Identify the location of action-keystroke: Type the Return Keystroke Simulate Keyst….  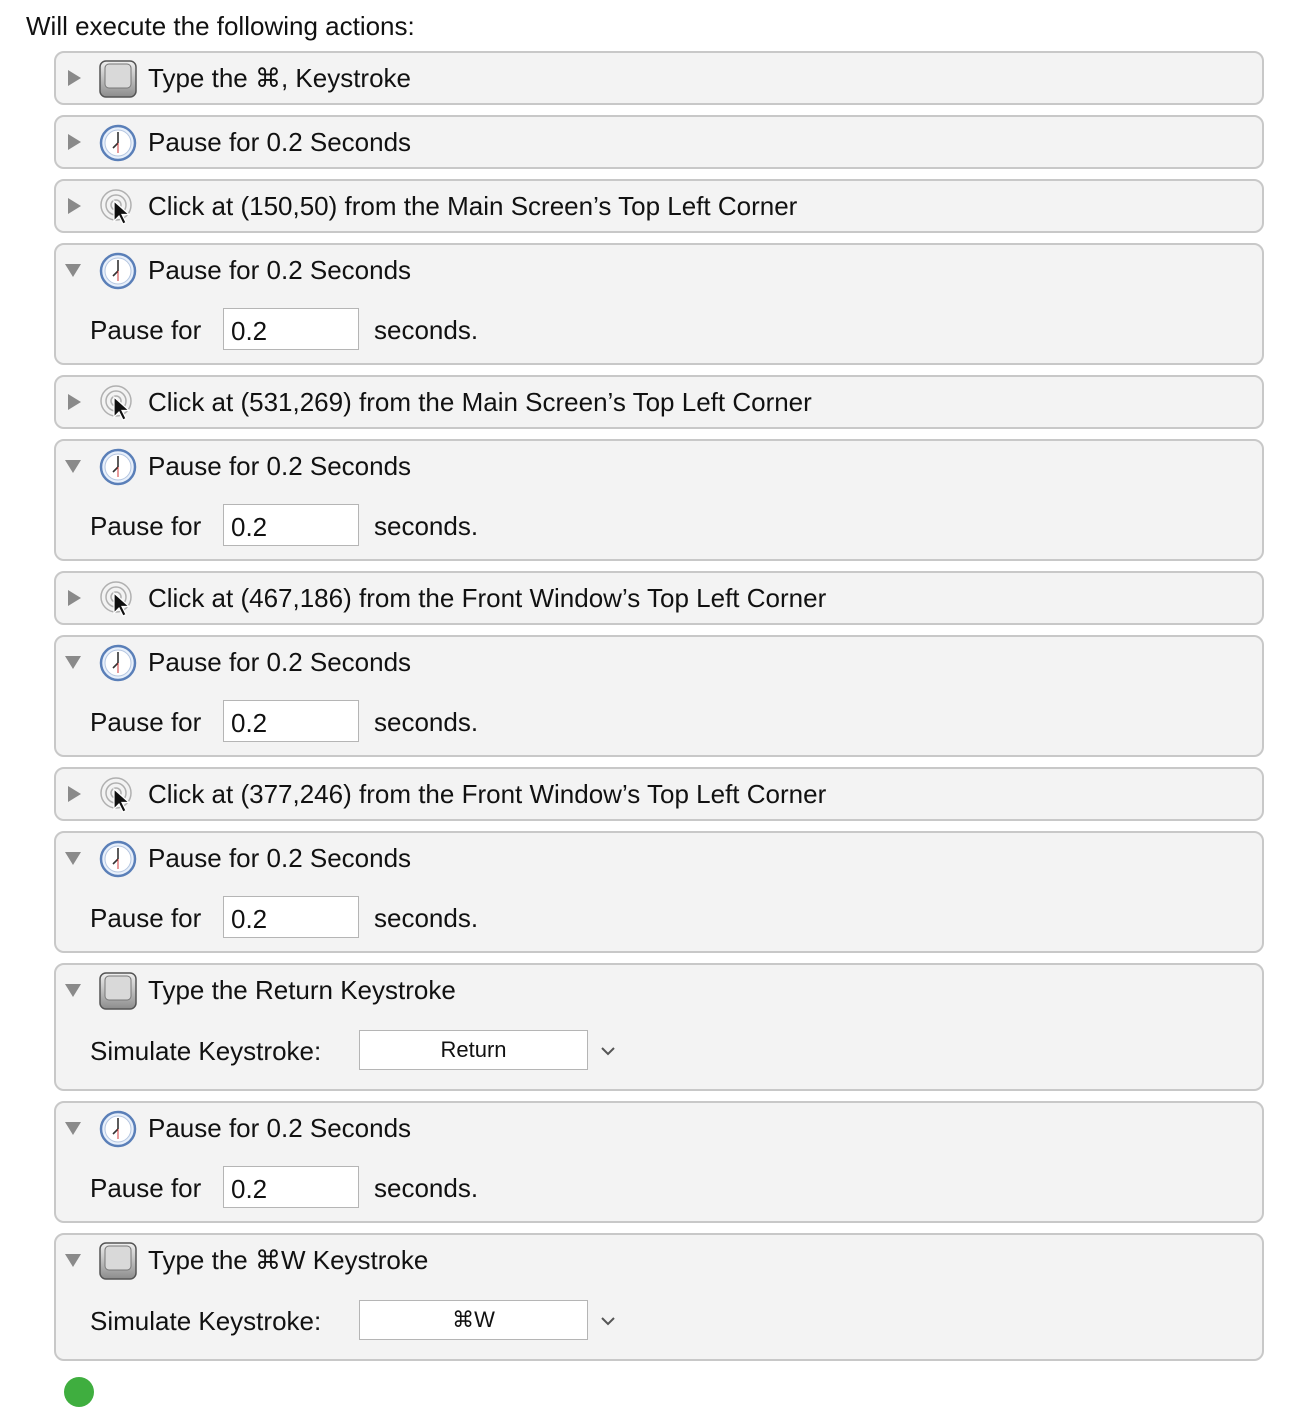
(659, 1027).